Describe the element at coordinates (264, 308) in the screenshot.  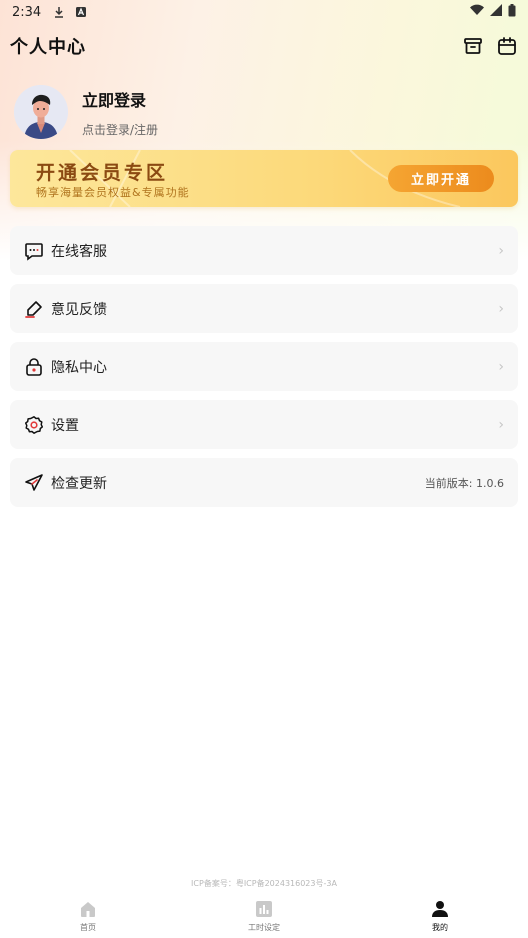
I see `menu-item-feedback: 意见反馈 ›` at that location.